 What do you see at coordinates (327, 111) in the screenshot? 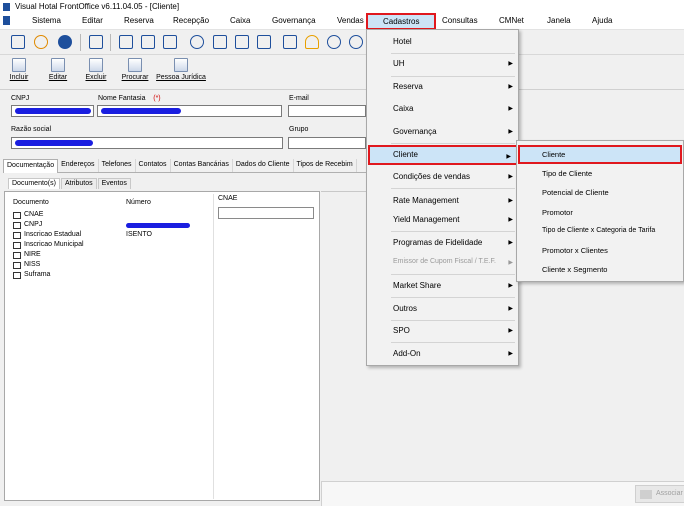
I see `email-field` at bounding box center [327, 111].